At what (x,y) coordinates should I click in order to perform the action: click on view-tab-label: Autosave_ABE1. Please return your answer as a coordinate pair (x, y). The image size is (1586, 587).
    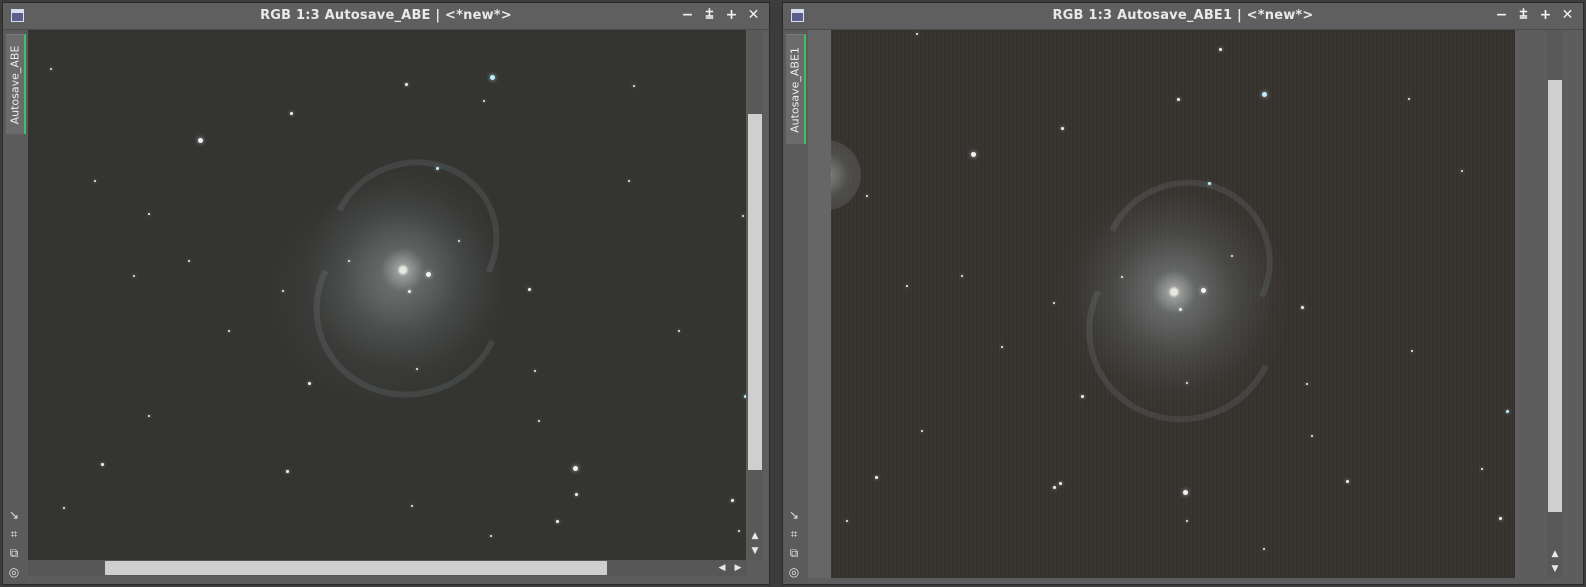
    Looking at the image, I should click on (795, 89).